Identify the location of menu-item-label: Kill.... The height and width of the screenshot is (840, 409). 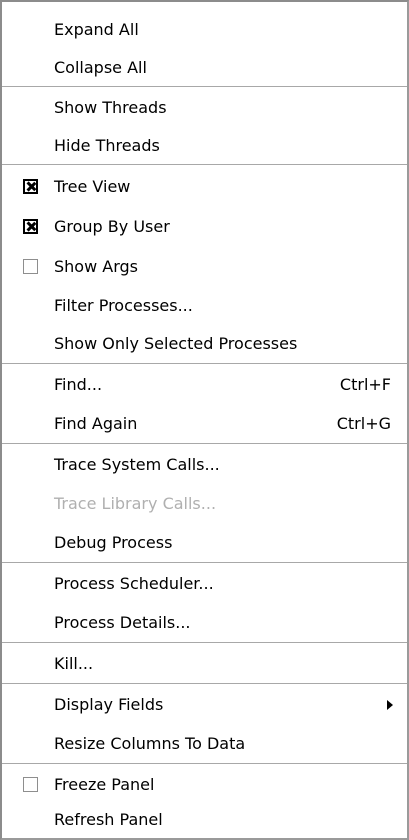
(74, 663).